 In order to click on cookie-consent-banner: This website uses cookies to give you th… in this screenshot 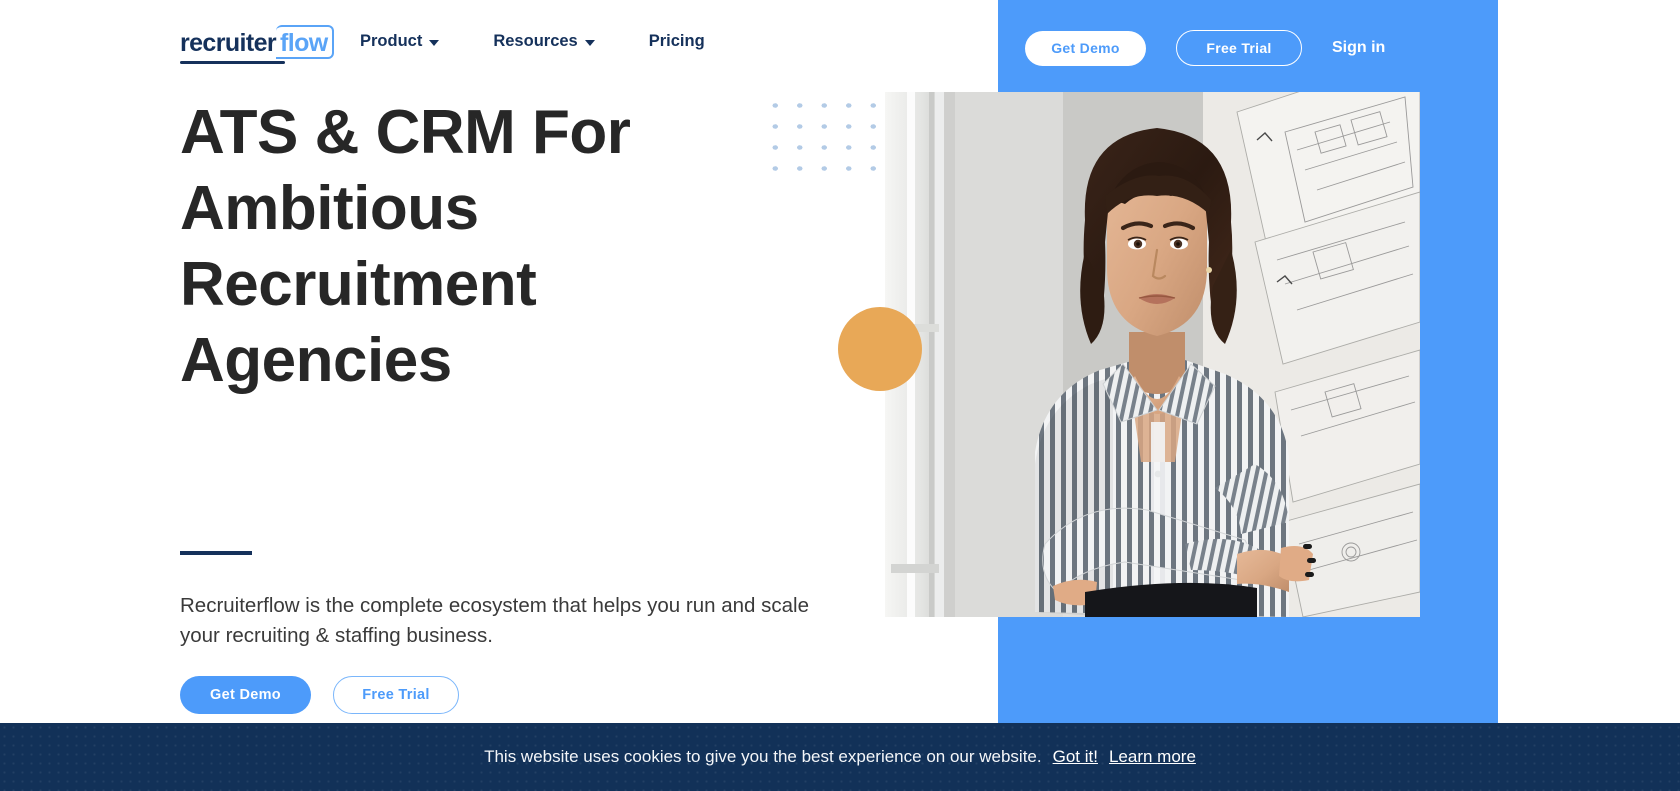, I will do `click(840, 757)`.